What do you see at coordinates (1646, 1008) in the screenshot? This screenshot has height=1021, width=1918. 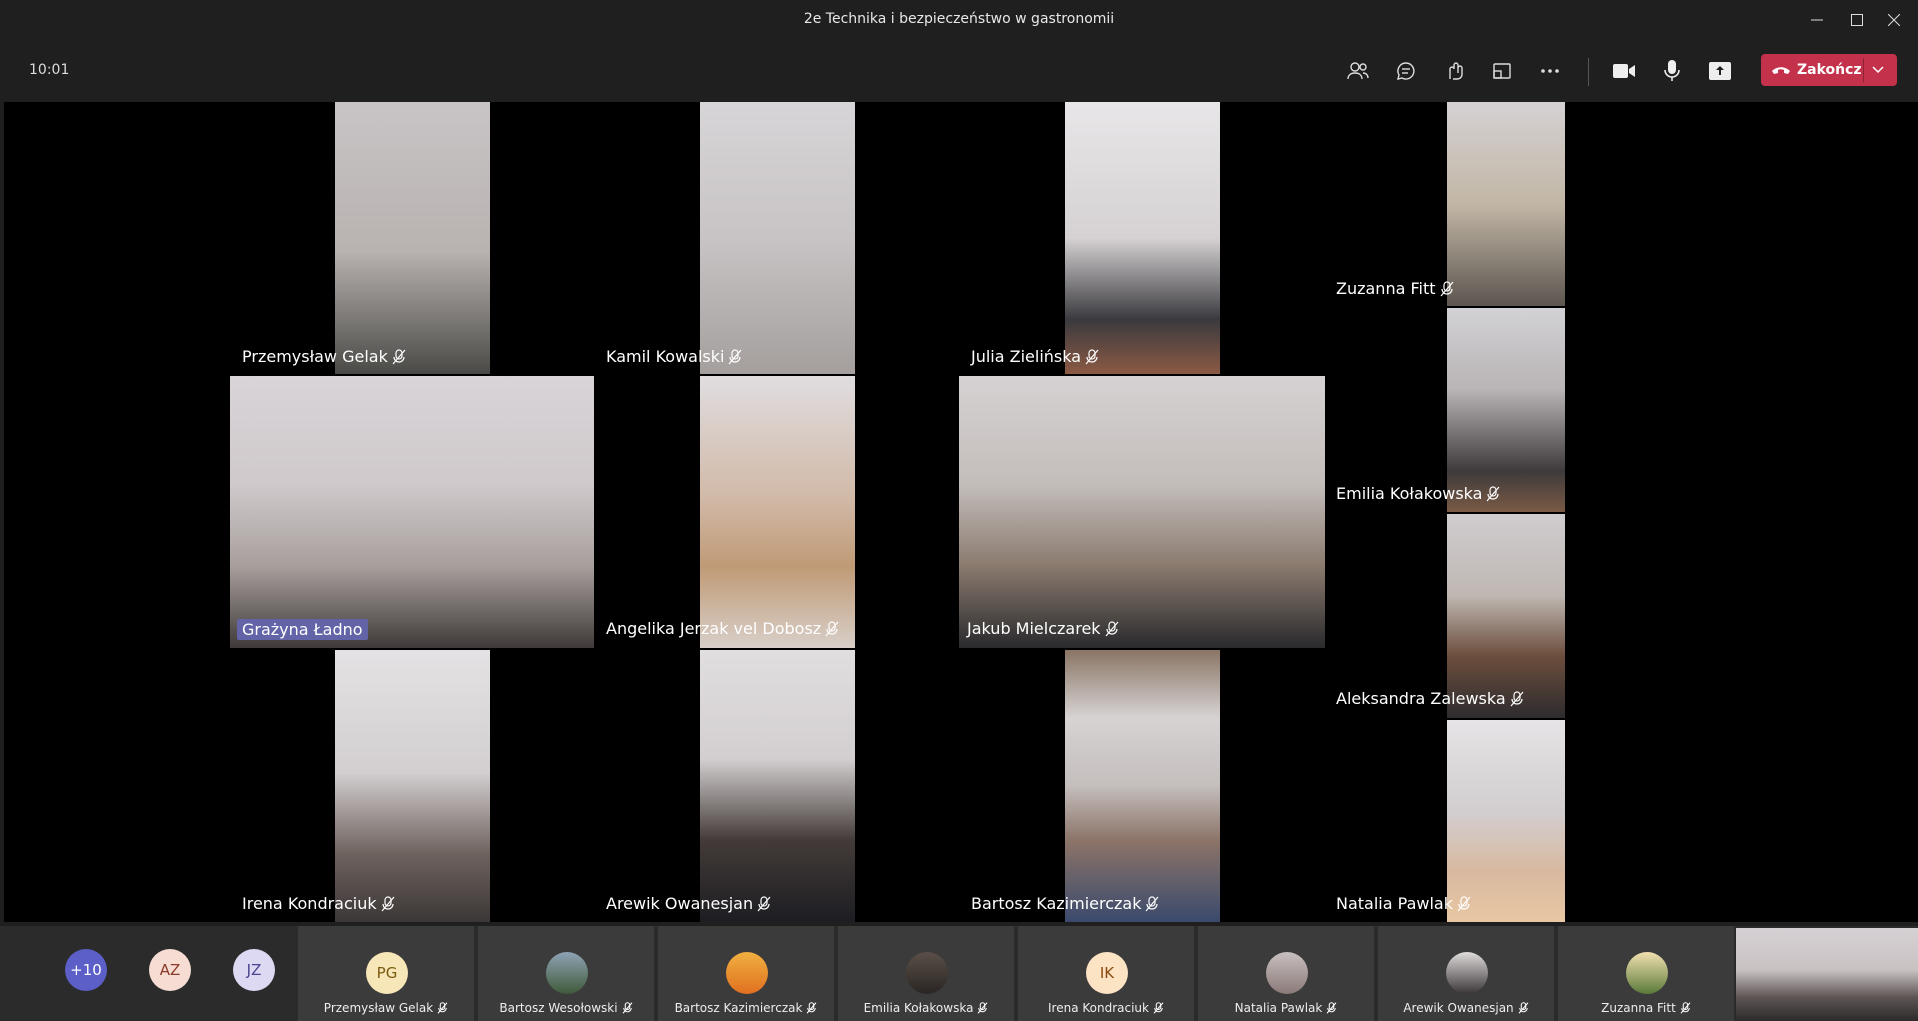 I see `participant-card-name: Zuzanna Fitt` at bounding box center [1646, 1008].